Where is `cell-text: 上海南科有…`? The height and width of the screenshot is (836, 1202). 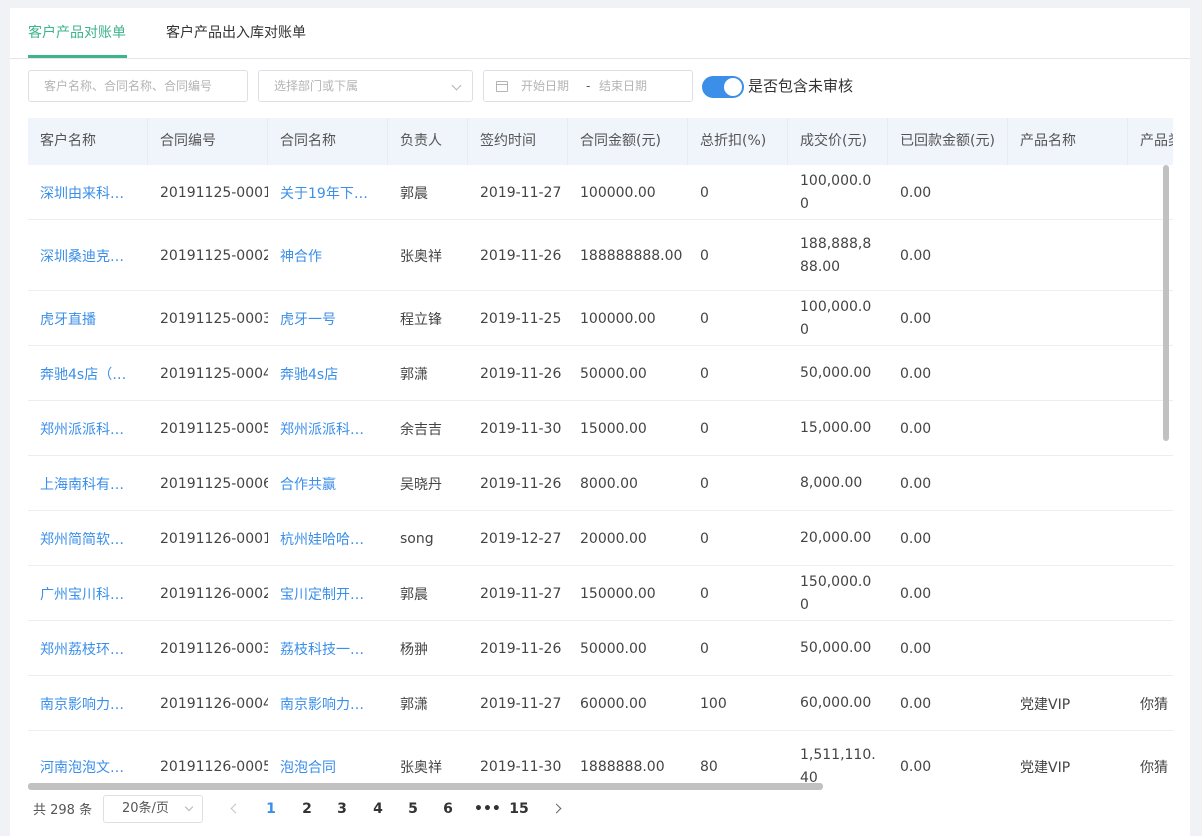
cell-text: 上海南科有… is located at coordinates (82, 484).